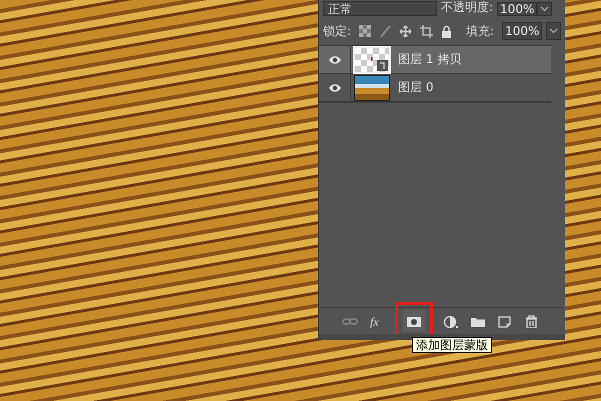  Describe the element at coordinates (405, 31) in the screenshot. I see `move-icon` at that location.